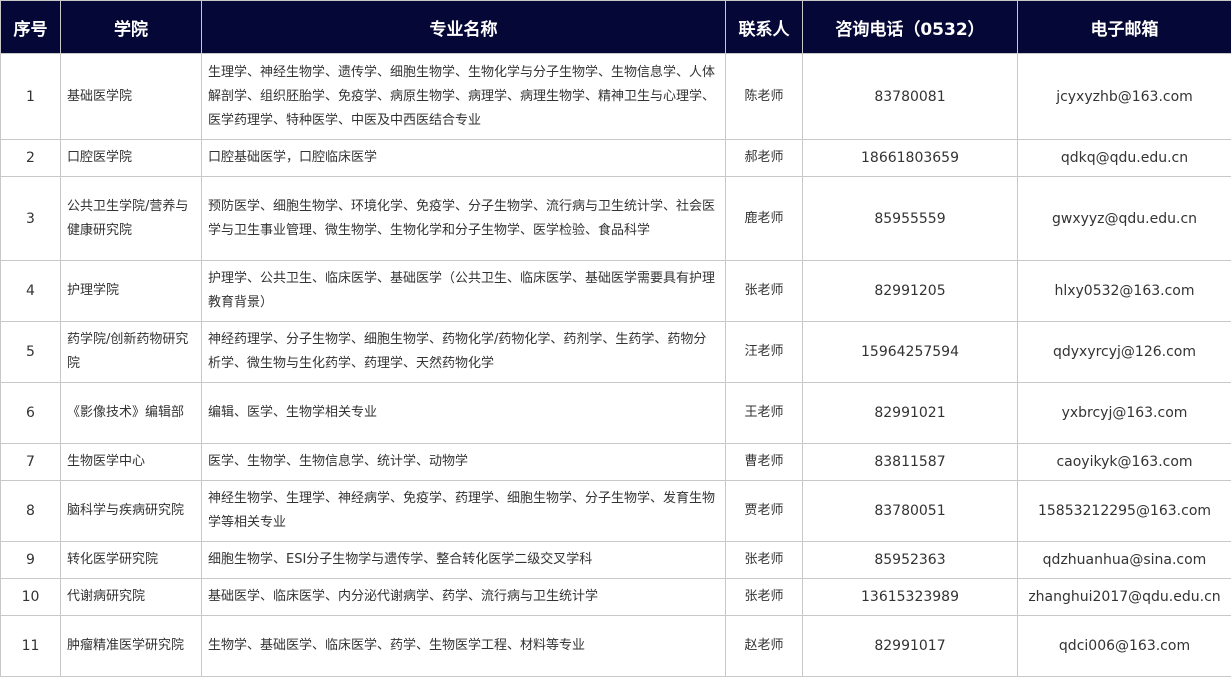 The width and height of the screenshot is (1231, 677). I want to click on header-email: 电子邮箱, so click(1124, 27).